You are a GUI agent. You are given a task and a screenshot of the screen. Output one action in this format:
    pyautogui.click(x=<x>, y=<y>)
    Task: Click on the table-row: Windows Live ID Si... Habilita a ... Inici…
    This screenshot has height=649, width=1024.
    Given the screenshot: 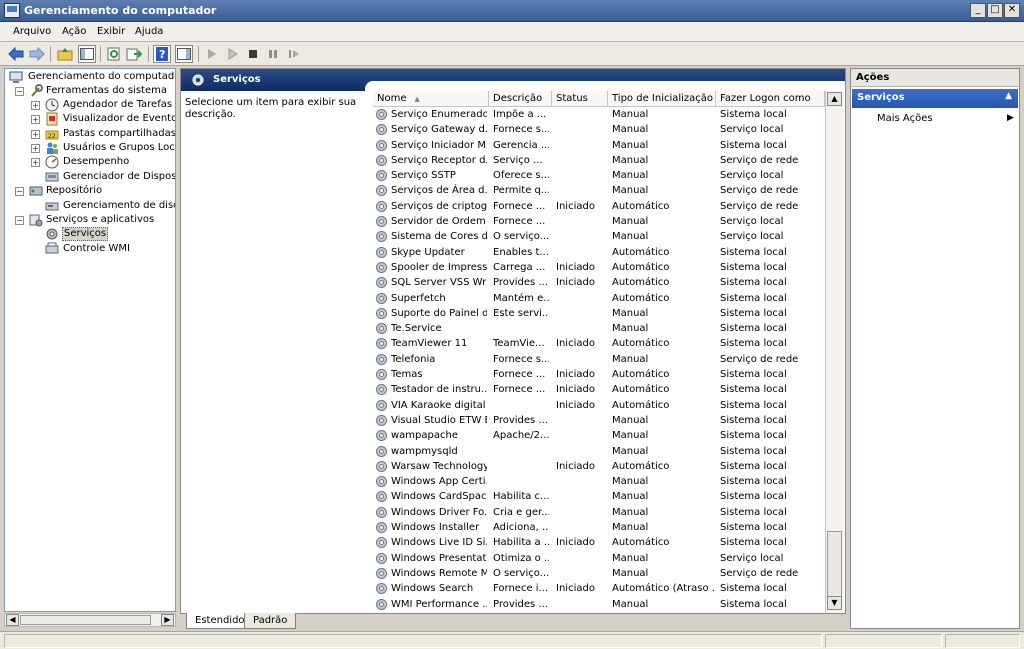 What is the action you would take?
    pyautogui.click(x=599, y=542)
    